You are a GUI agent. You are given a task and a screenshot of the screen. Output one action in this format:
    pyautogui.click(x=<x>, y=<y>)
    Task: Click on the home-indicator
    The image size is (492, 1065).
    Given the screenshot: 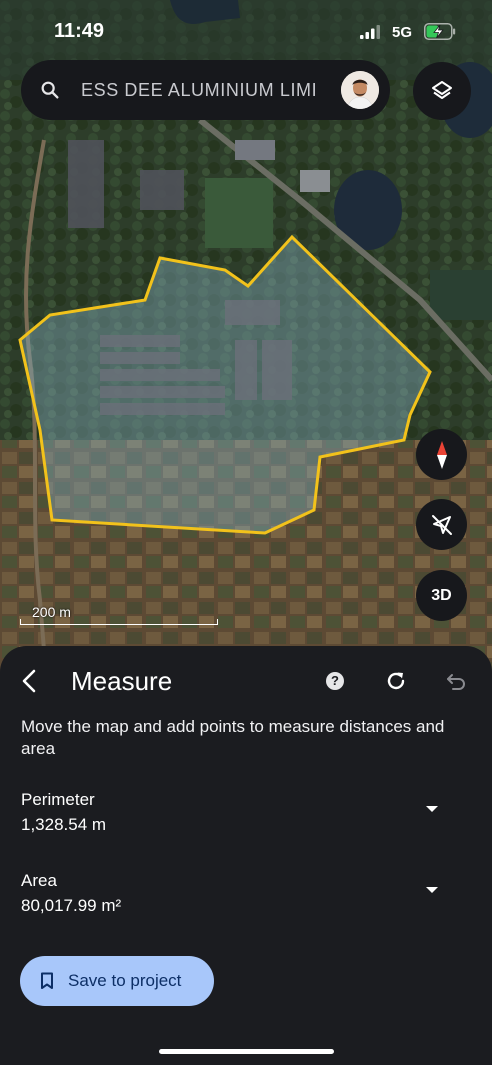 What is the action you would take?
    pyautogui.click(x=246, y=1051)
    